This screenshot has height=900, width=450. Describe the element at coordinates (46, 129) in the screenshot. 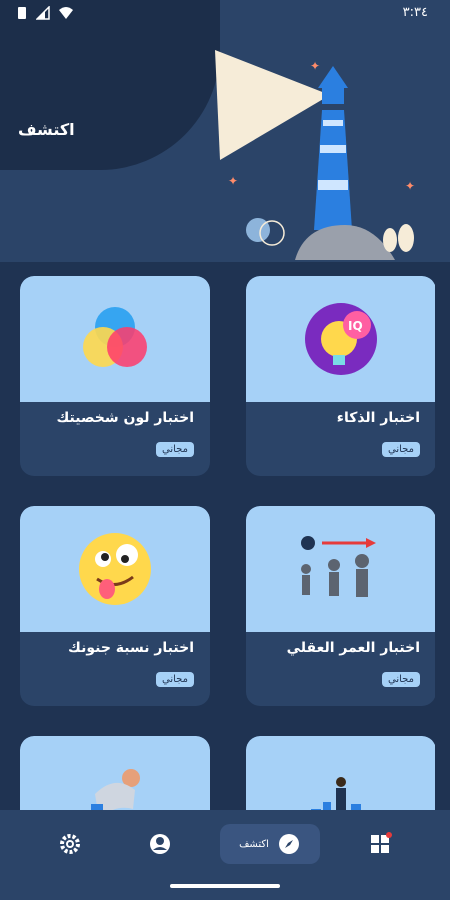

I see `page-title: اكتشف` at that location.